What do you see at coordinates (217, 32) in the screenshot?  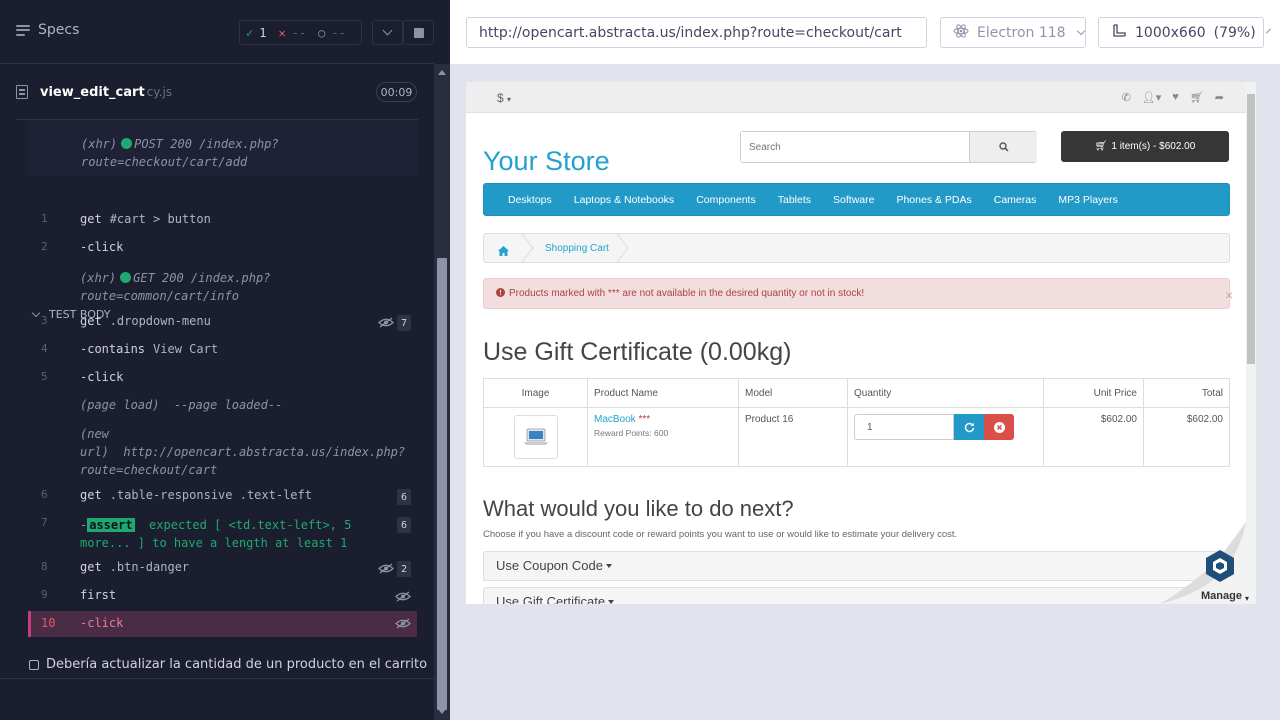 I see `reporter-header: Specs ✓ 1 ✕ -- ○ --` at bounding box center [217, 32].